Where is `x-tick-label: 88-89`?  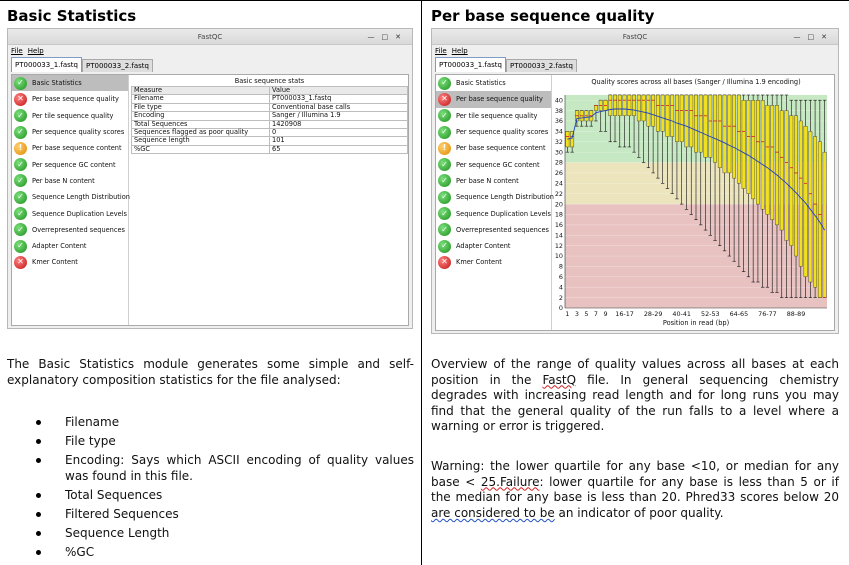 x-tick-label: 88-89 is located at coordinates (796, 314).